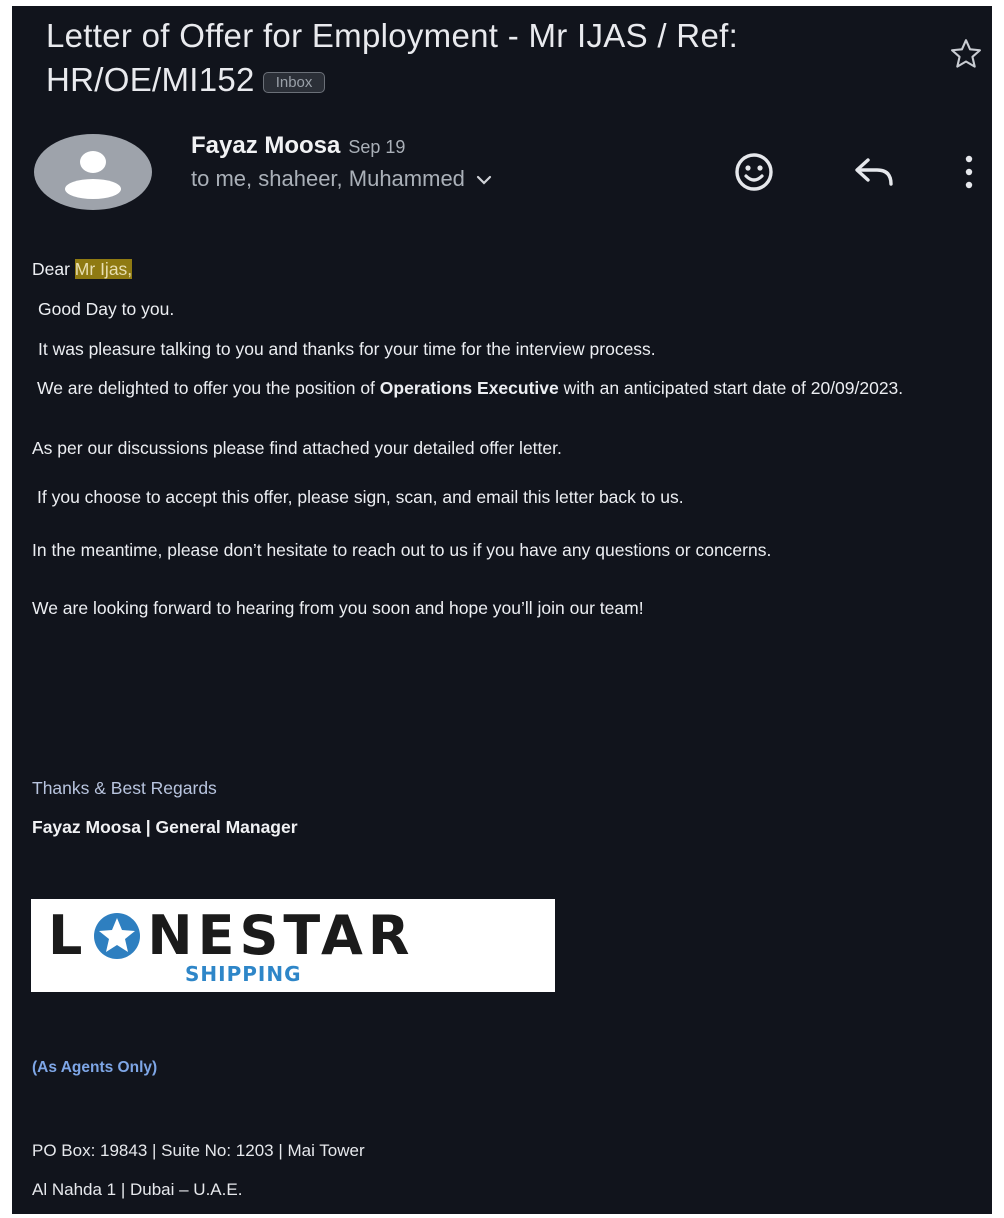 Image resolution: width=1004 pixels, height=1218 pixels. Describe the element at coordinates (117, 936) in the screenshot. I see `star-logo-icon` at that location.